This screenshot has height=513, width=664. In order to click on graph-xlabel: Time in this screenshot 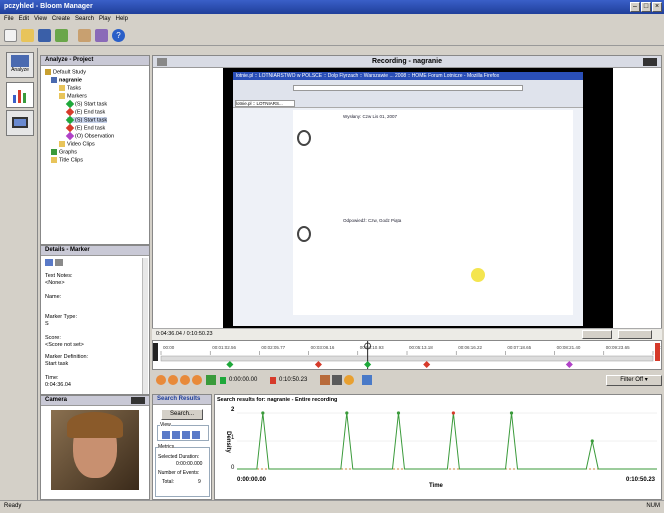, I will do `click(436, 486)`.